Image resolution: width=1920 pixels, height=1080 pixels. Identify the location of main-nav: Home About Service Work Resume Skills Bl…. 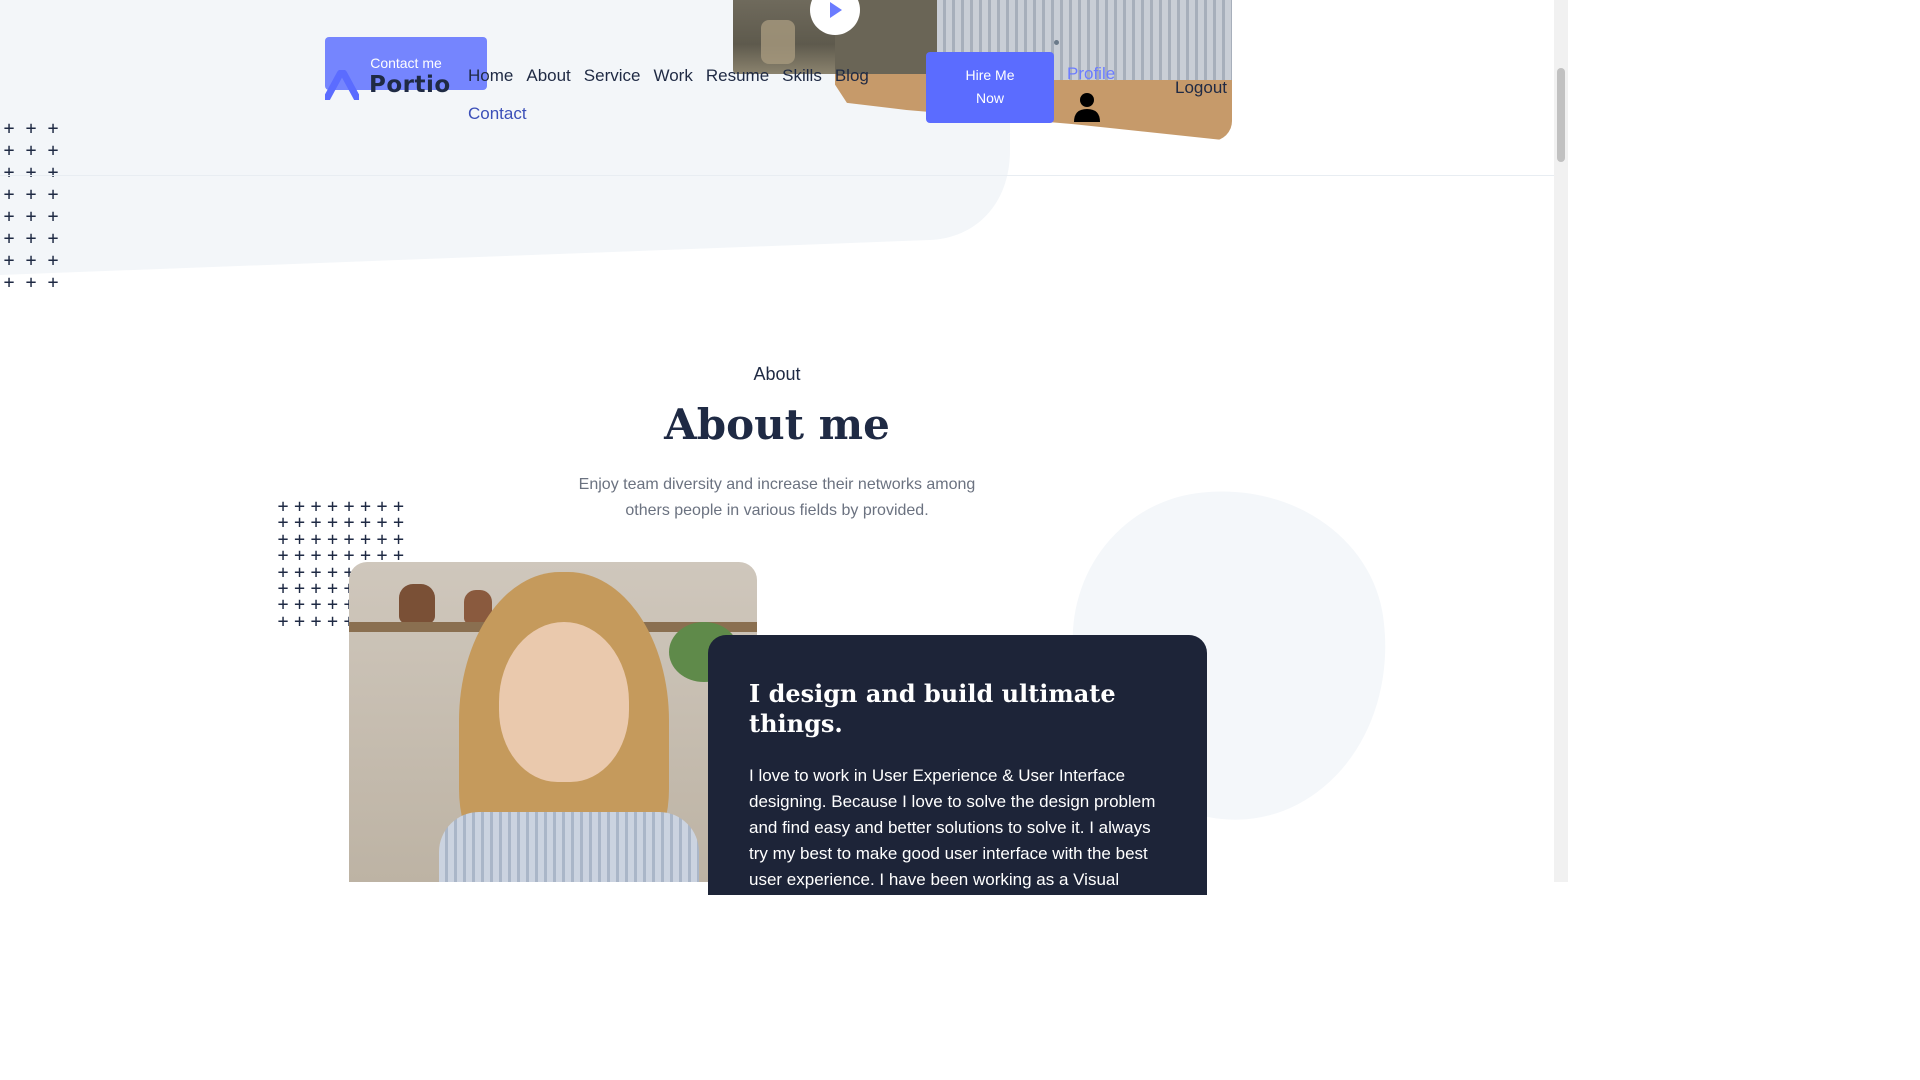
(668, 95).